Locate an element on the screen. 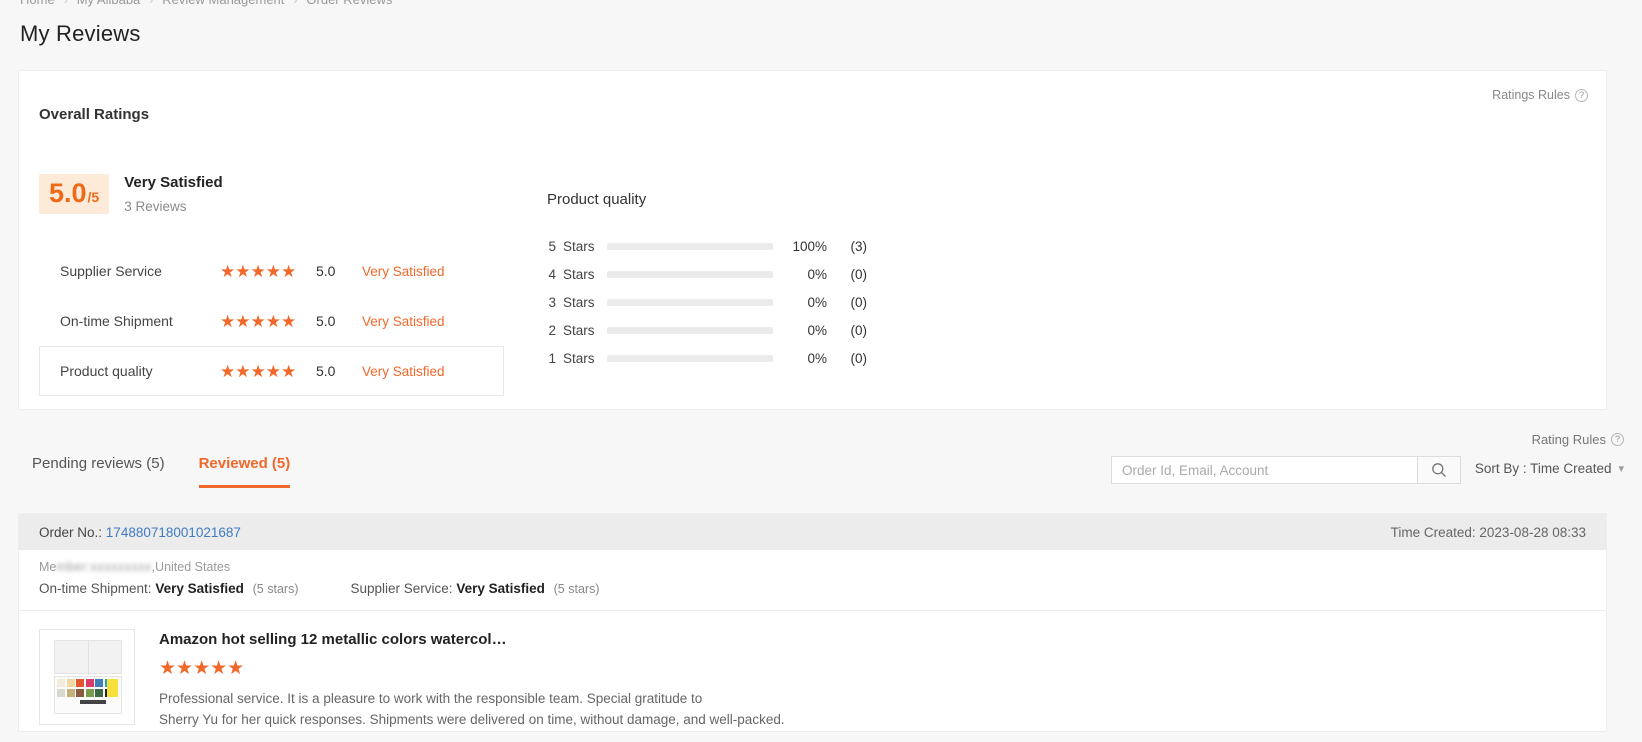 The image size is (1642, 742). rating-row-name: On-time Shipment is located at coordinates (116, 321).